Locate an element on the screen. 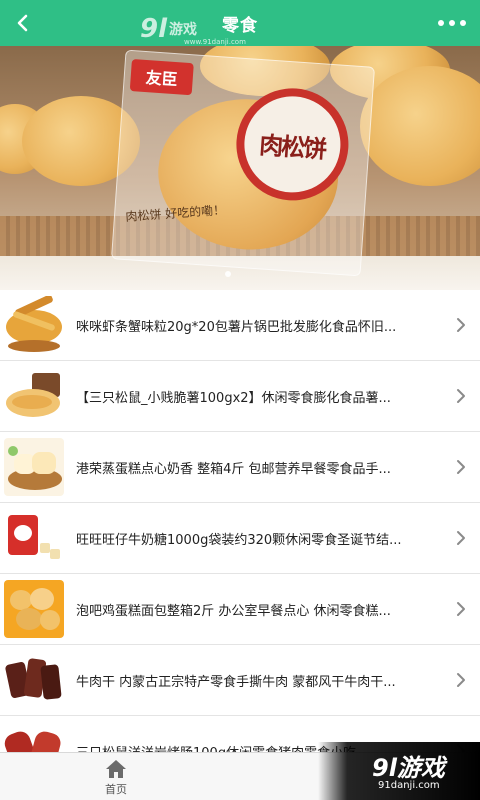 Image resolution: width=480 pixels, height=800 pixels. top-bar: 9l 游戏 www.91danji.com 零食 is located at coordinates (240, 23).